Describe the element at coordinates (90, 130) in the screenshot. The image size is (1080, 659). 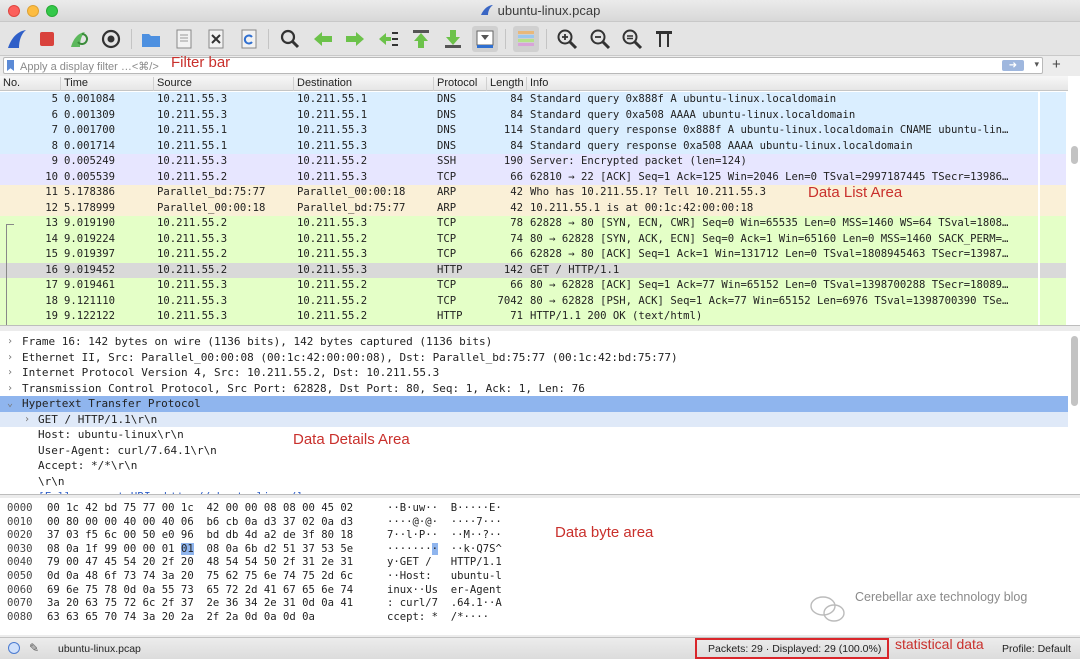
I see `packet-cell-time: 0.001700` at that location.